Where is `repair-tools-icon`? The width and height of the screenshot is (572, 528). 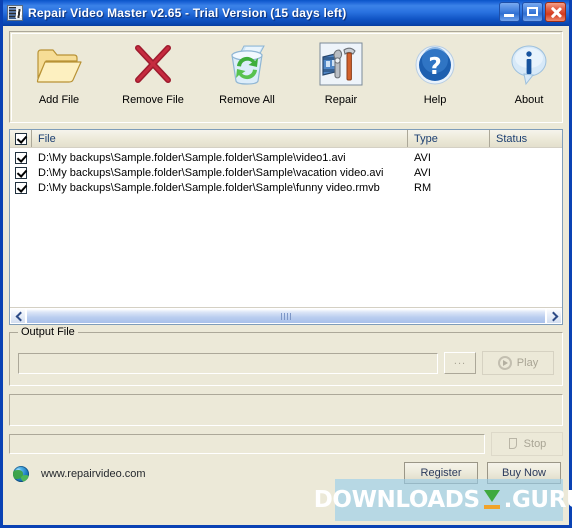 repair-tools-icon is located at coordinates (341, 65).